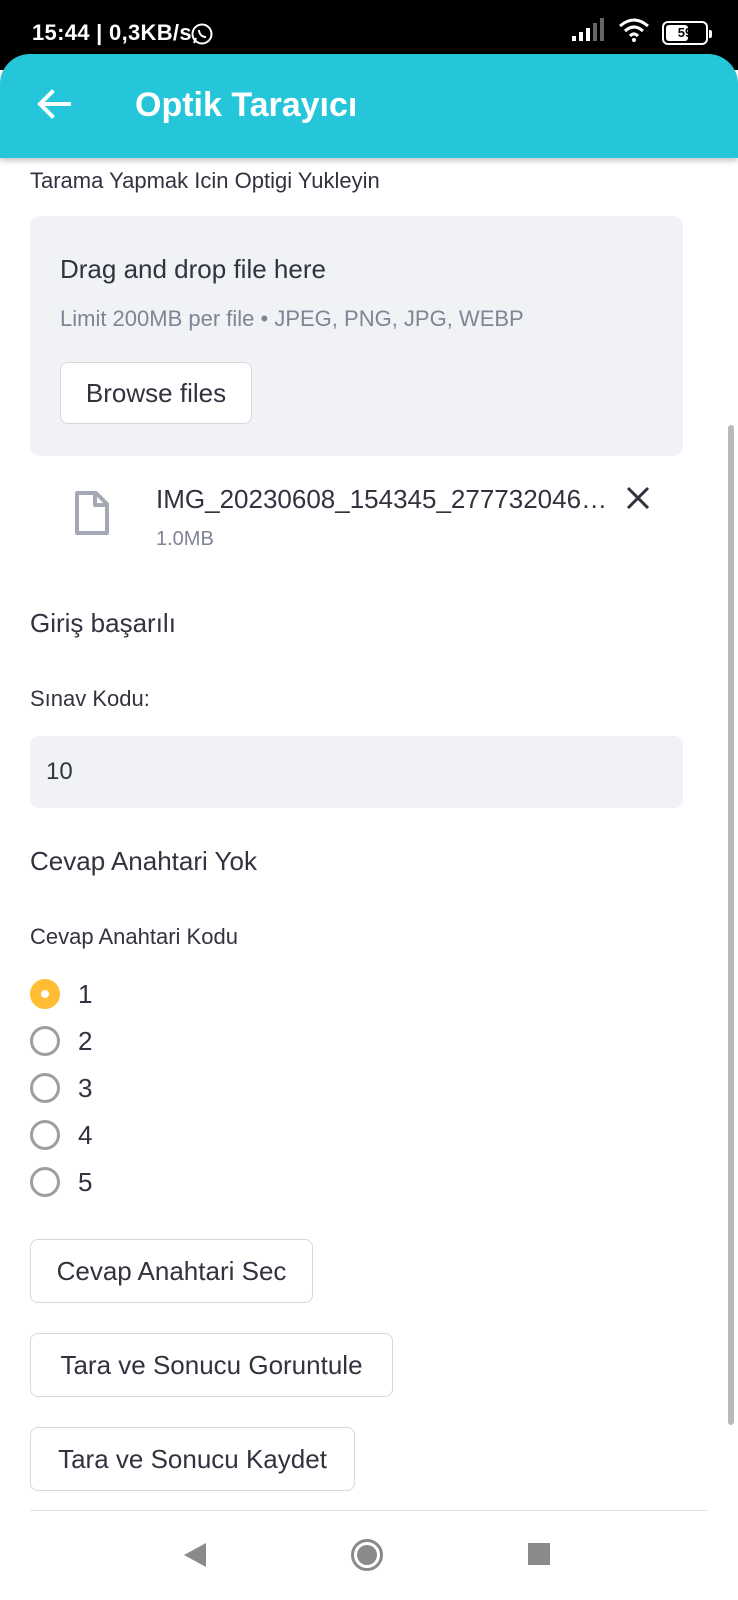  What do you see at coordinates (246, 105) in the screenshot?
I see `app-title: Optik Tarayıcı` at bounding box center [246, 105].